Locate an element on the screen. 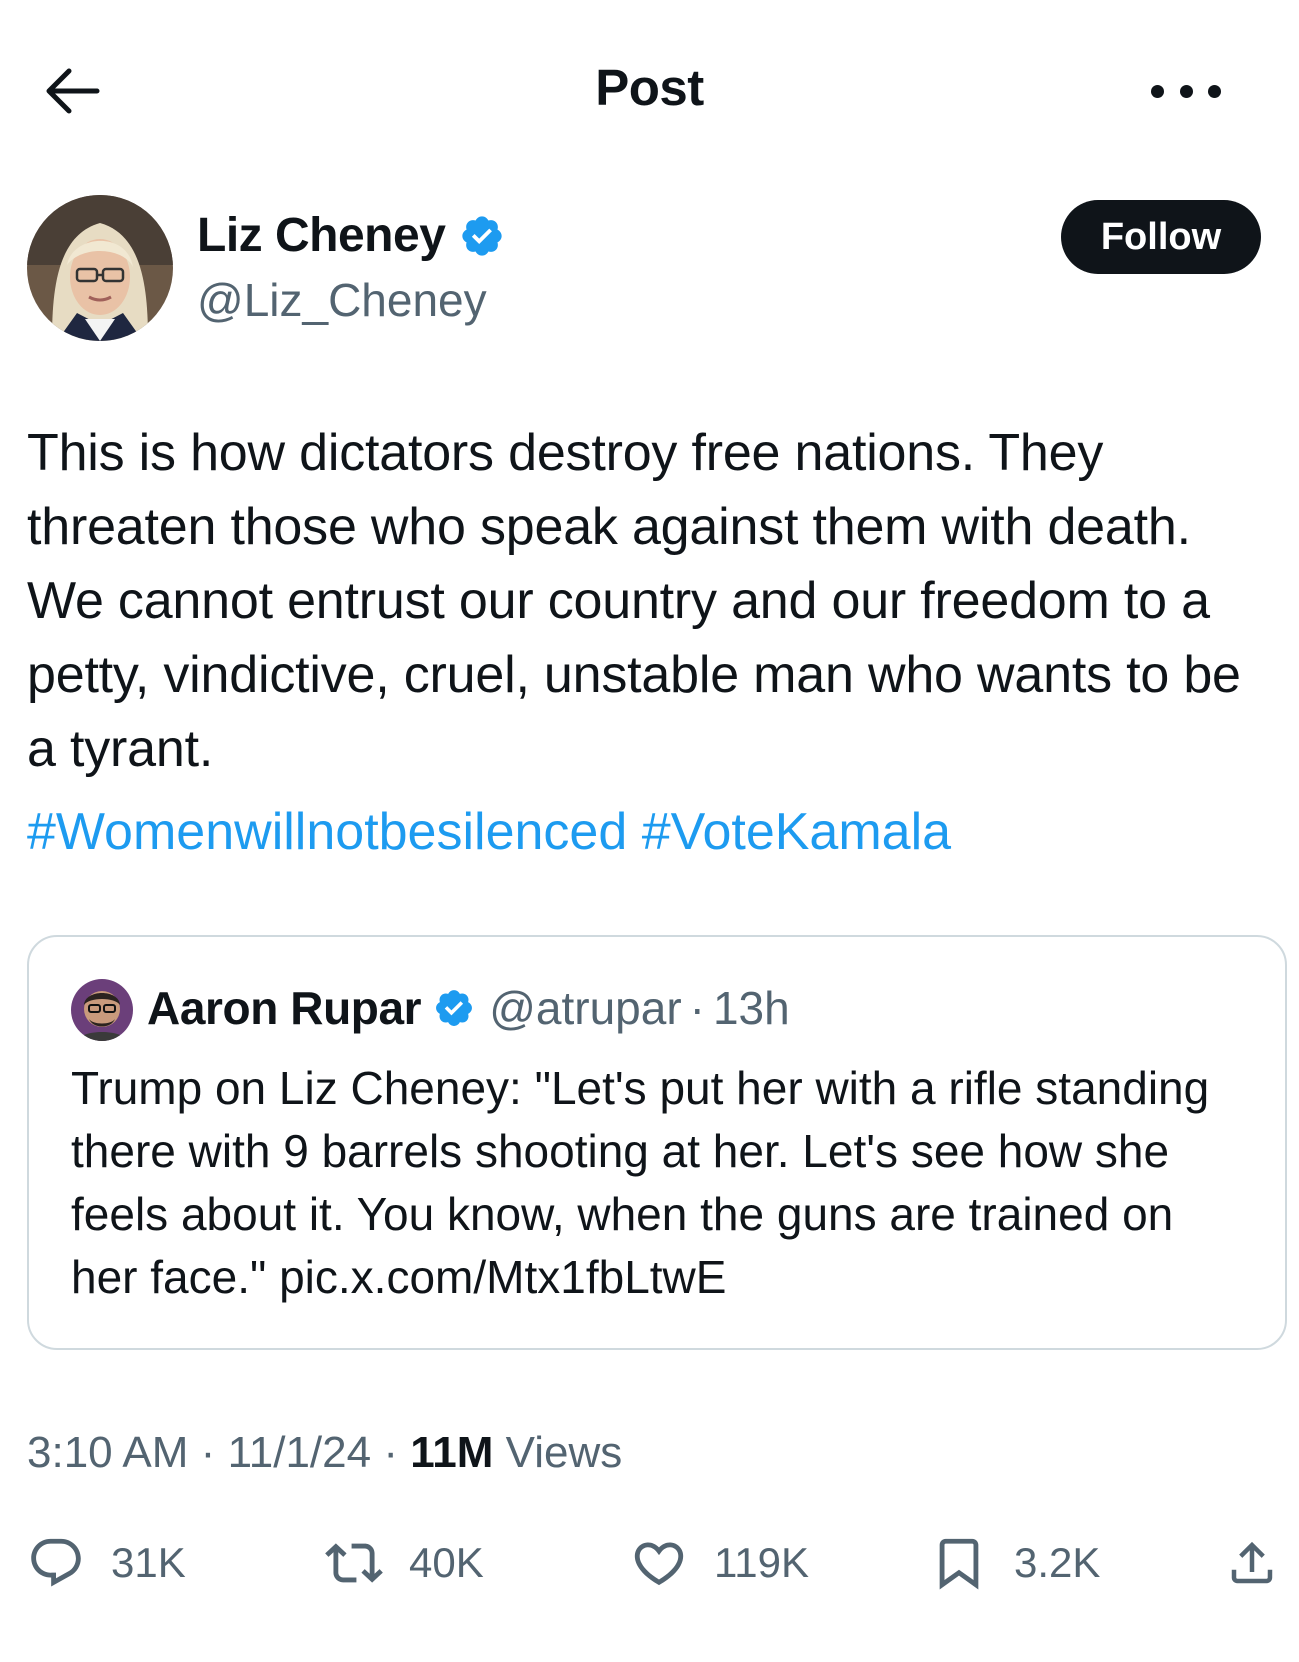 The width and height of the screenshot is (1299, 1662). author-name-row: Liz Cheney is located at coordinates (351, 235).